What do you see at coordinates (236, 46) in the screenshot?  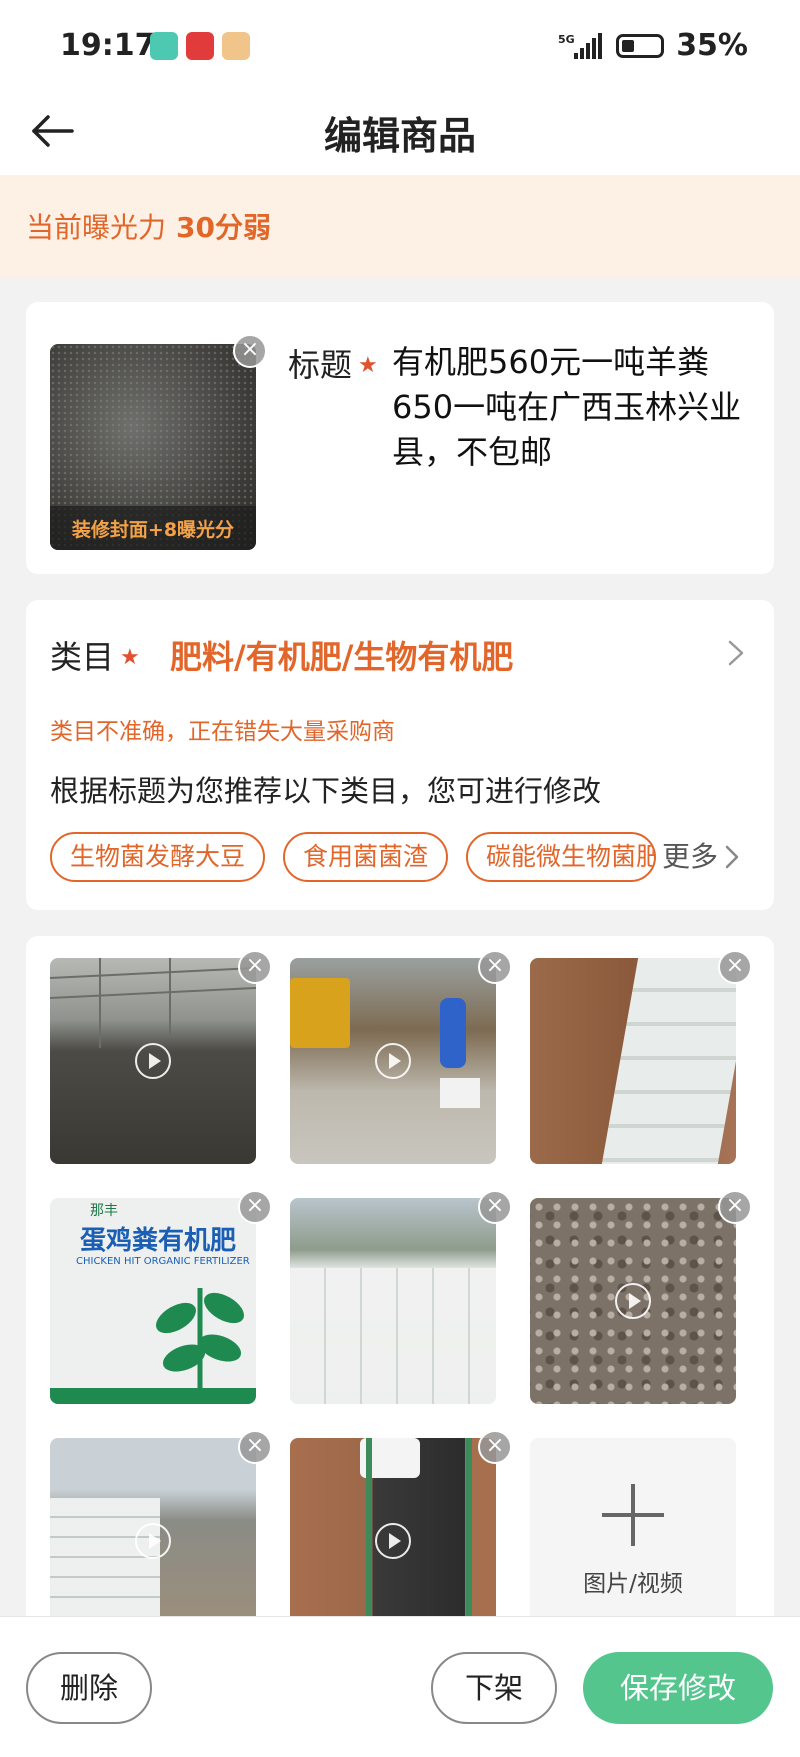 I see `pet-app-icon` at bounding box center [236, 46].